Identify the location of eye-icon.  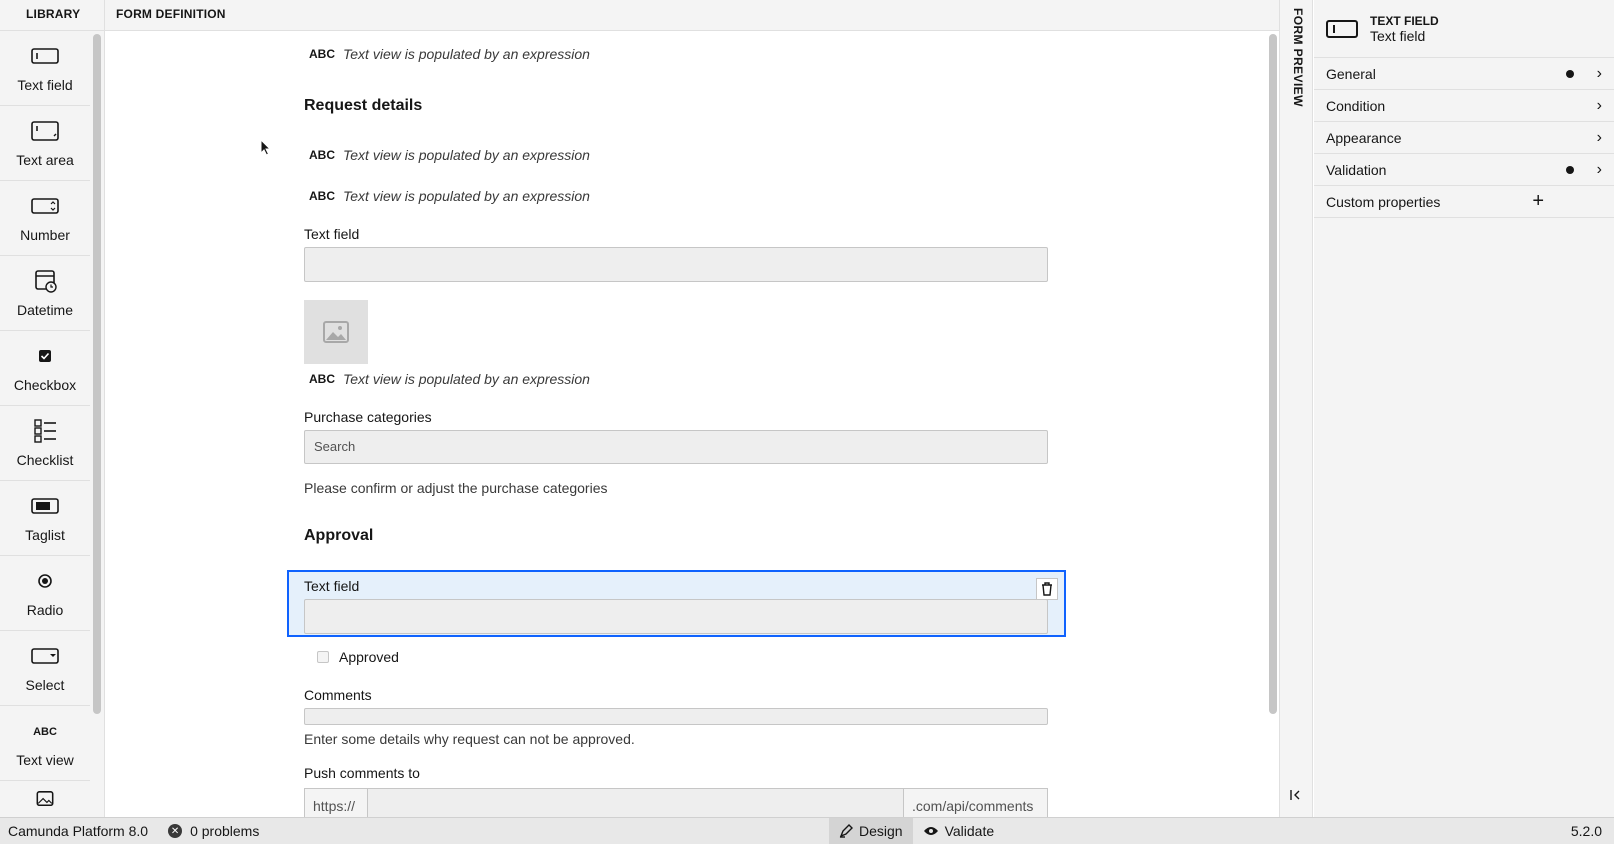
(930, 831).